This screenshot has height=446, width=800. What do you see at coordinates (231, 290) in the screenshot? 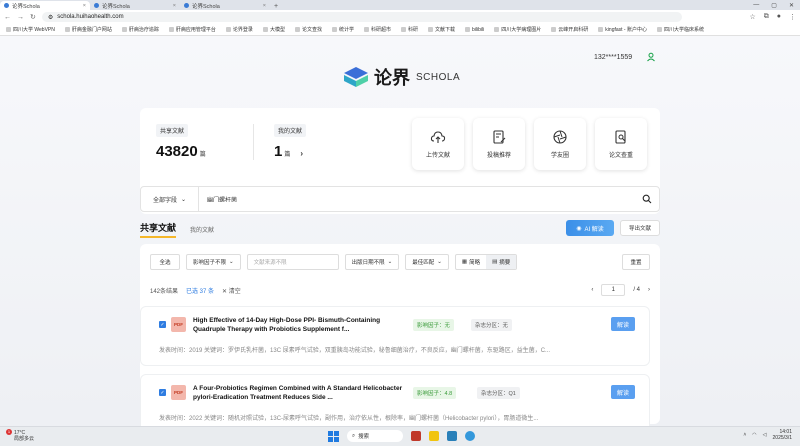
I see `clear-button: ✕ 清空` at bounding box center [231, 290].